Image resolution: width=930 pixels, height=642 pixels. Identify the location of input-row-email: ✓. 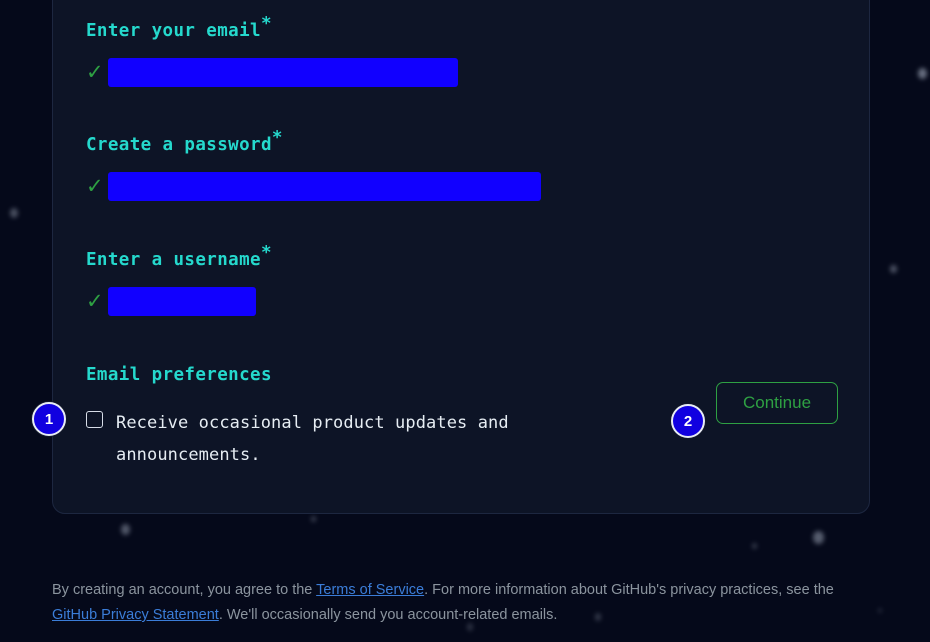
(272, 72).